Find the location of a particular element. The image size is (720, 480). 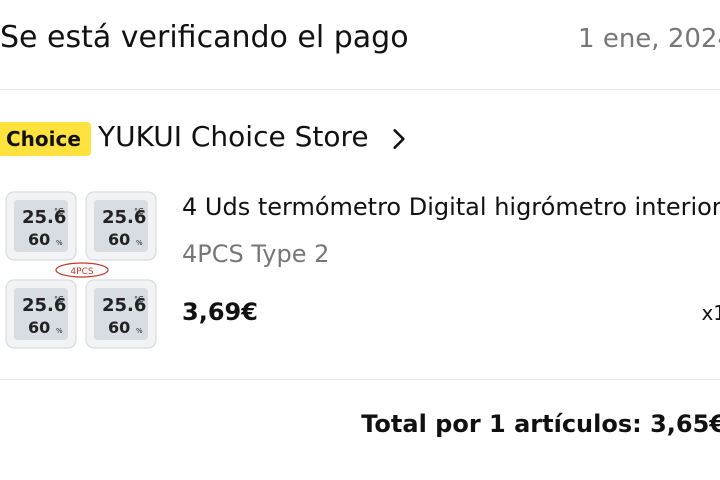

product-price: 3,69€ is located at coordinates (220, 312).